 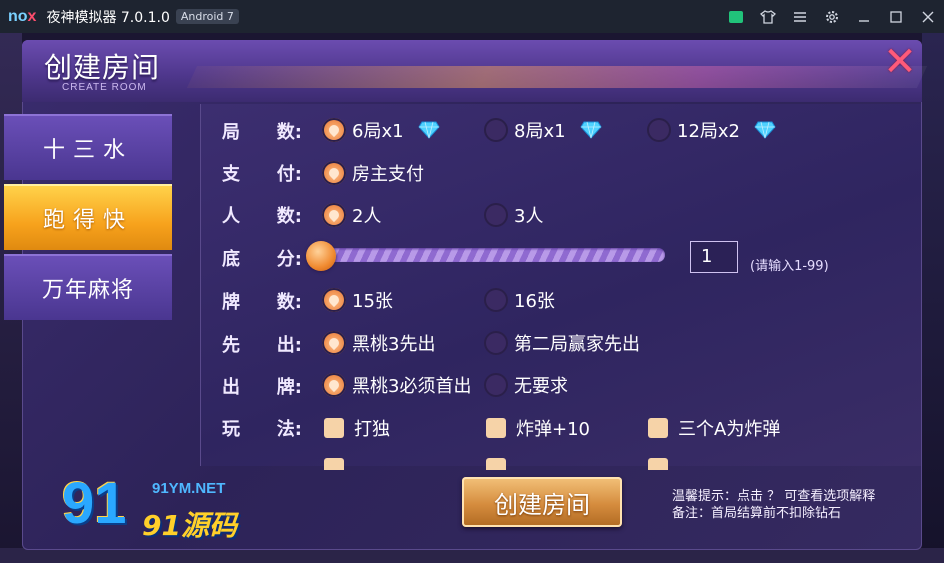 What do you see at coordinates (864, 16) in the screenshot?
I see `minimize-icon` at bounding box center [864, 16].